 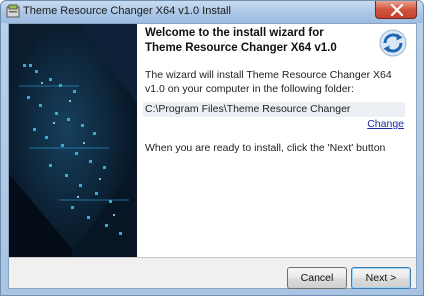 I want to click on change-folder-link: Change, so click(x=385, y=124).